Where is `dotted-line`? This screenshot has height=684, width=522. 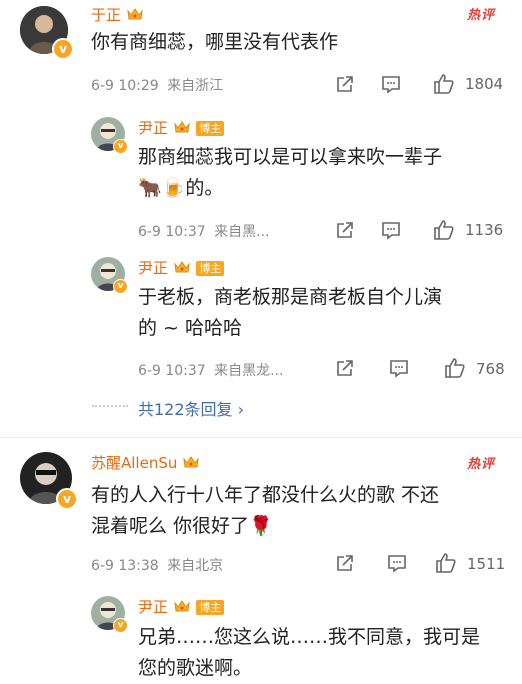 dotted-line is located at coordinates (110, 406).